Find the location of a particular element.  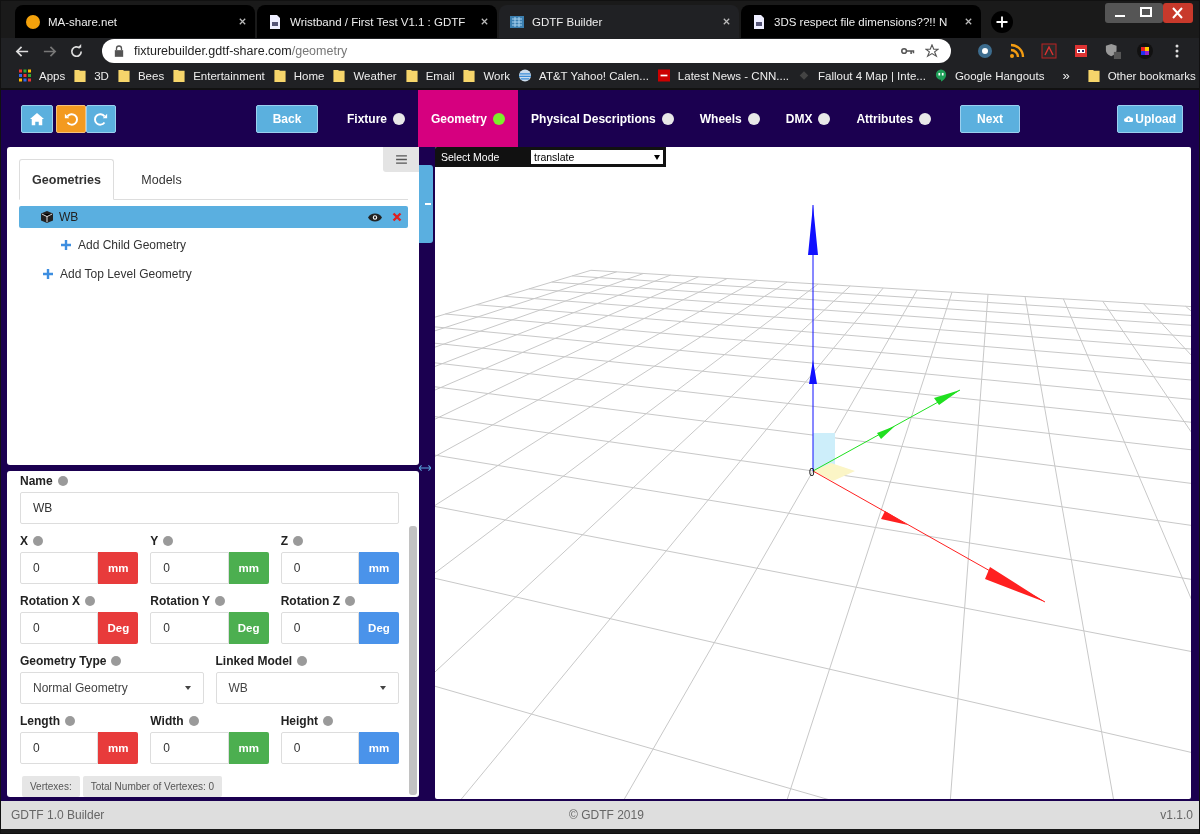

copyright-text: © GDTF 2019 is located at coordinates (607, 815).